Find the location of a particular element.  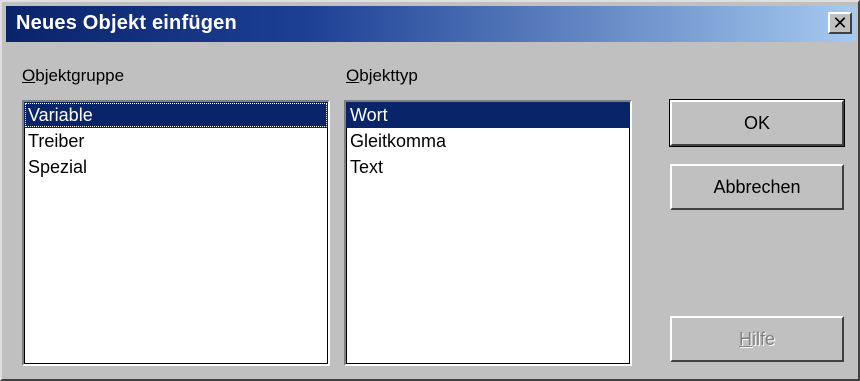

objektgruppe-item-variable: Variable is located at coordinates (176, 115).